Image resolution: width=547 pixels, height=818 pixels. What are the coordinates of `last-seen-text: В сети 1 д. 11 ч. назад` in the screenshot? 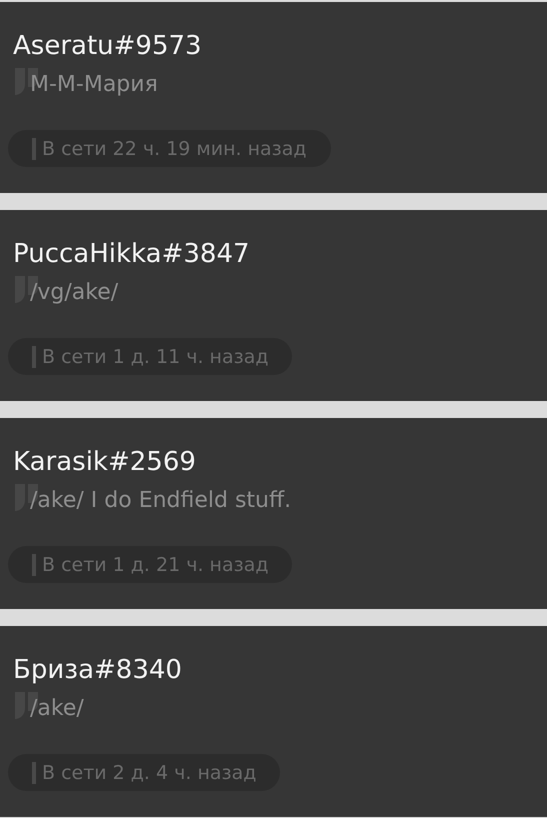 It's located at (155, 357).